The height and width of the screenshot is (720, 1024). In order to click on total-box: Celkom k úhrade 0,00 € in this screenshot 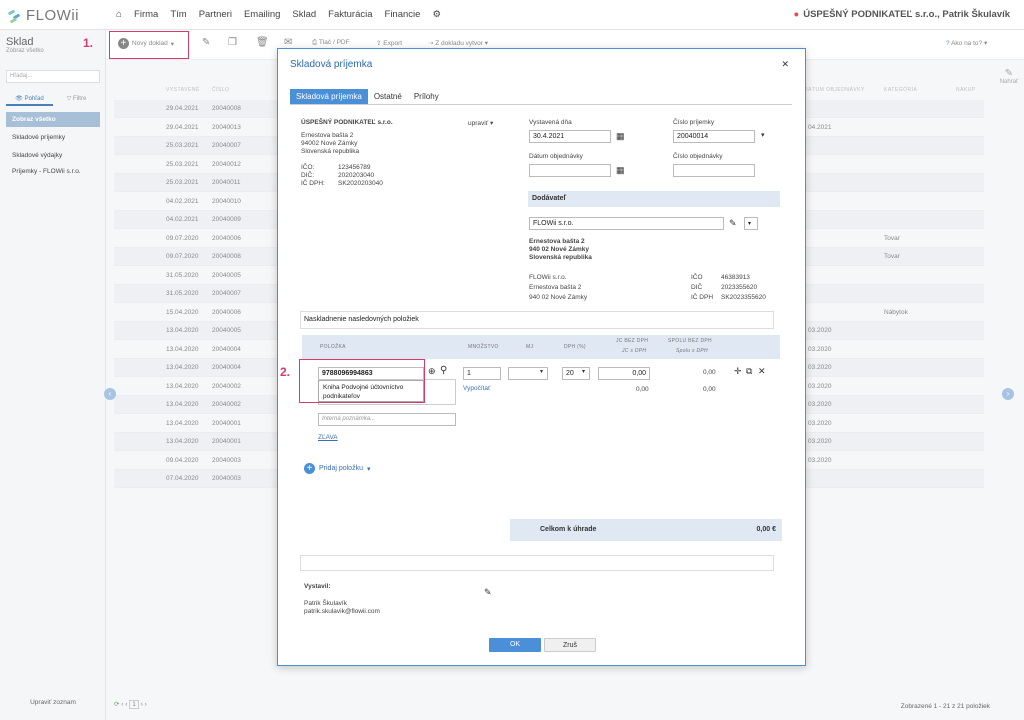, I will do `click(646, 530)`.